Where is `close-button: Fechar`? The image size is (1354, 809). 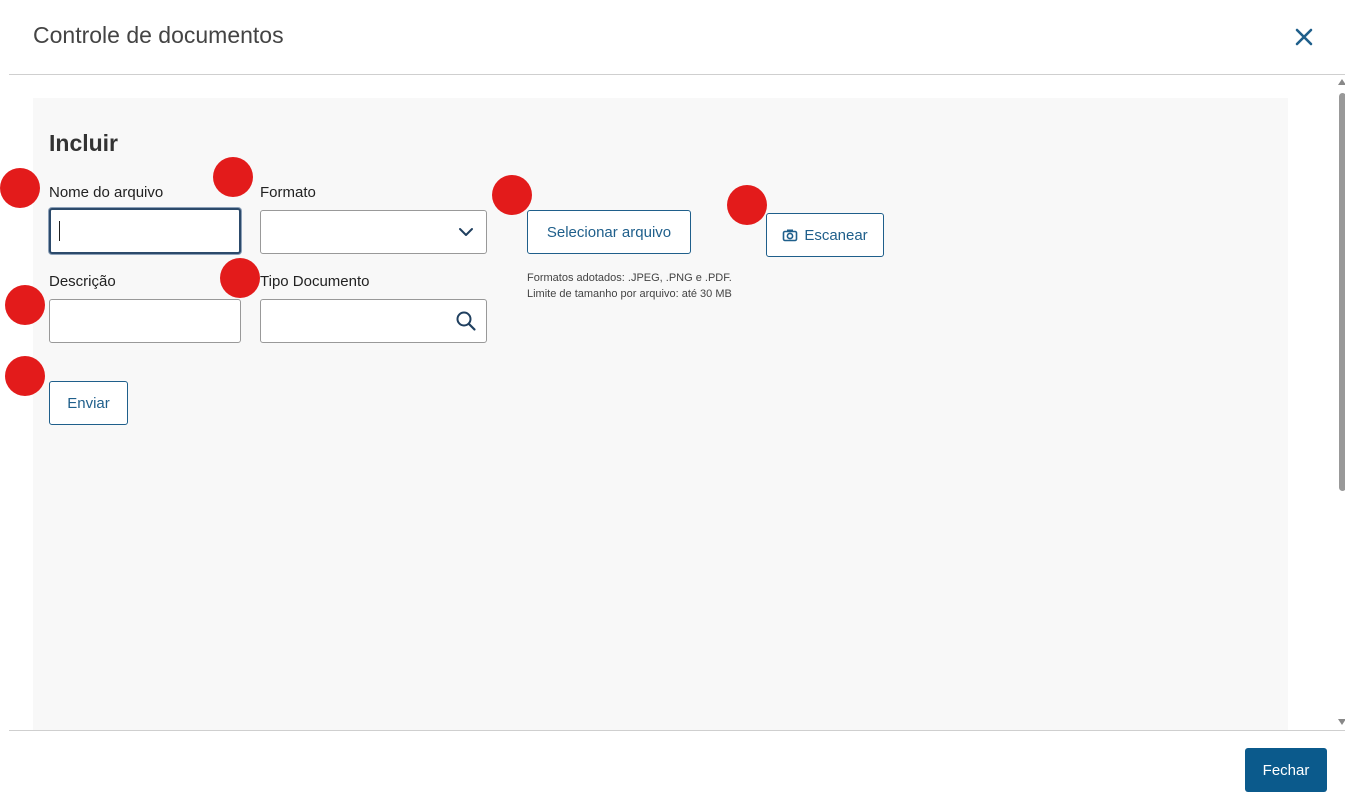 close-button: Fechar is located at coordinates (1286, 770).